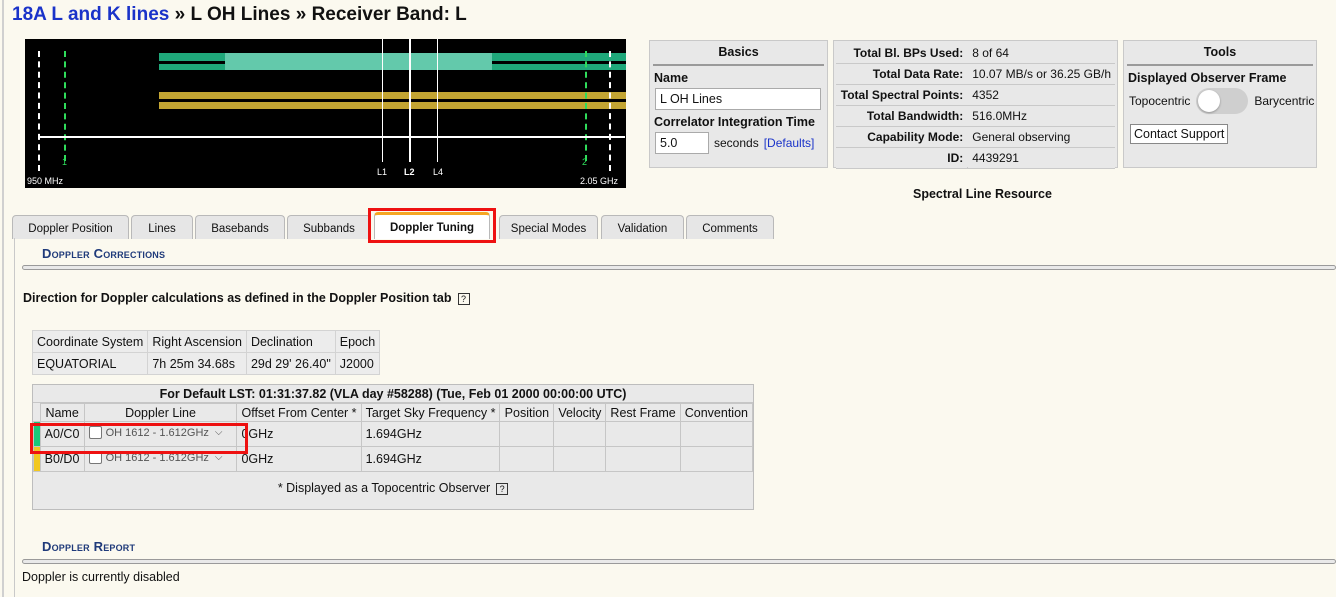 The width and height of the screenshot is (1336, 597). What do you see at coordinates (738, 65) in the screenshot?
I see `basics-divider` at bounding box center [738, 65].